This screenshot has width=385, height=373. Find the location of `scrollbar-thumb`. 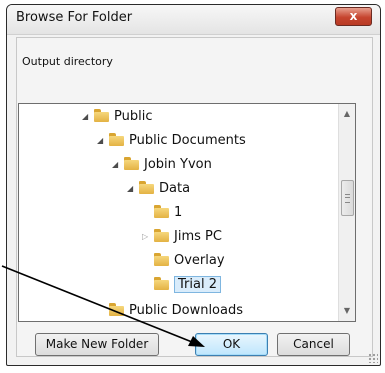

scrollbar-thumb is located at coordinates (347, 198).